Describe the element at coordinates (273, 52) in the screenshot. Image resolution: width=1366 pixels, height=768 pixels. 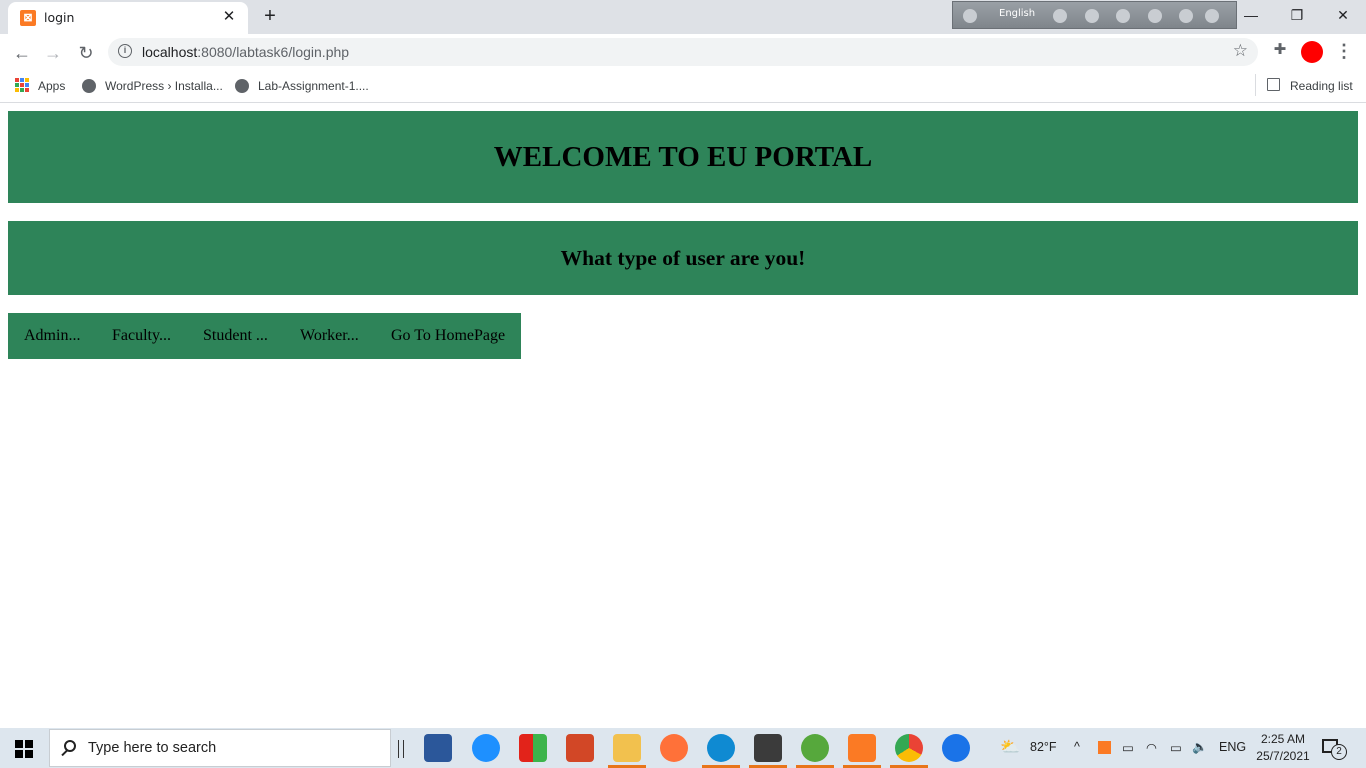
I see `url-path: :8080/labtask6/login.php` at that location.